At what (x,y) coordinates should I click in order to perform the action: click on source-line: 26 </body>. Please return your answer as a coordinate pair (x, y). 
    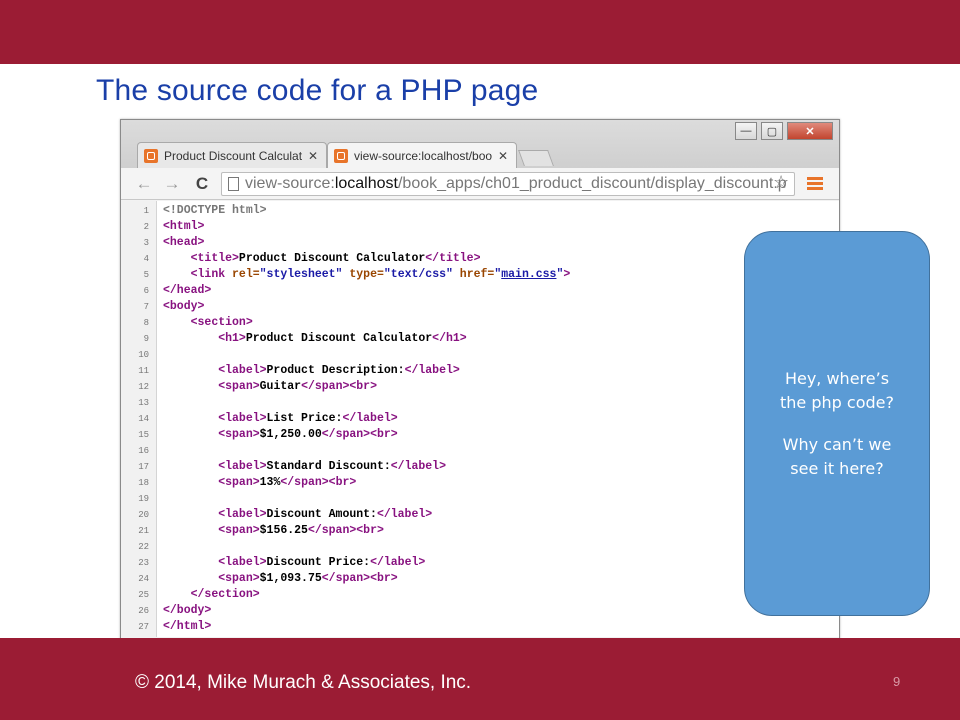
    Looking at the image, I should click on (175, 610).